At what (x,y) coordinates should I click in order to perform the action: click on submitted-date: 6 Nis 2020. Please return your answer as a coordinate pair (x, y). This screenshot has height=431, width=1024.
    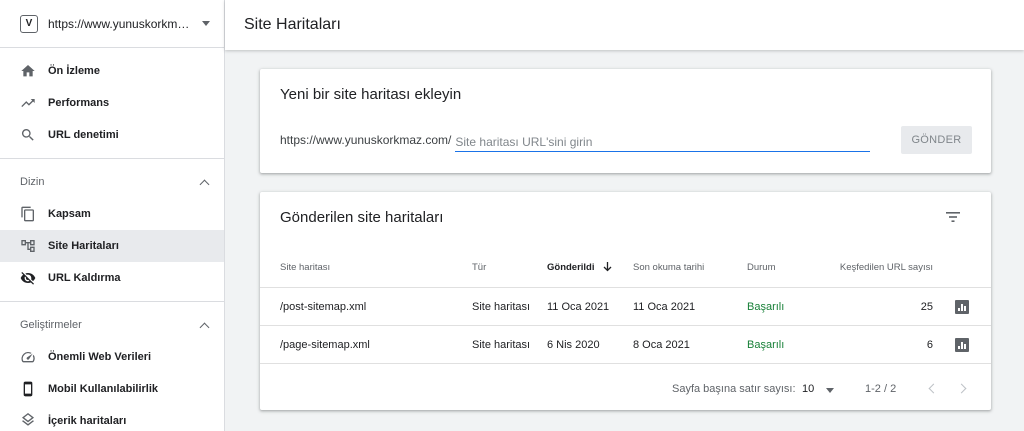
    Looking at the image, I should click on (573, 344).